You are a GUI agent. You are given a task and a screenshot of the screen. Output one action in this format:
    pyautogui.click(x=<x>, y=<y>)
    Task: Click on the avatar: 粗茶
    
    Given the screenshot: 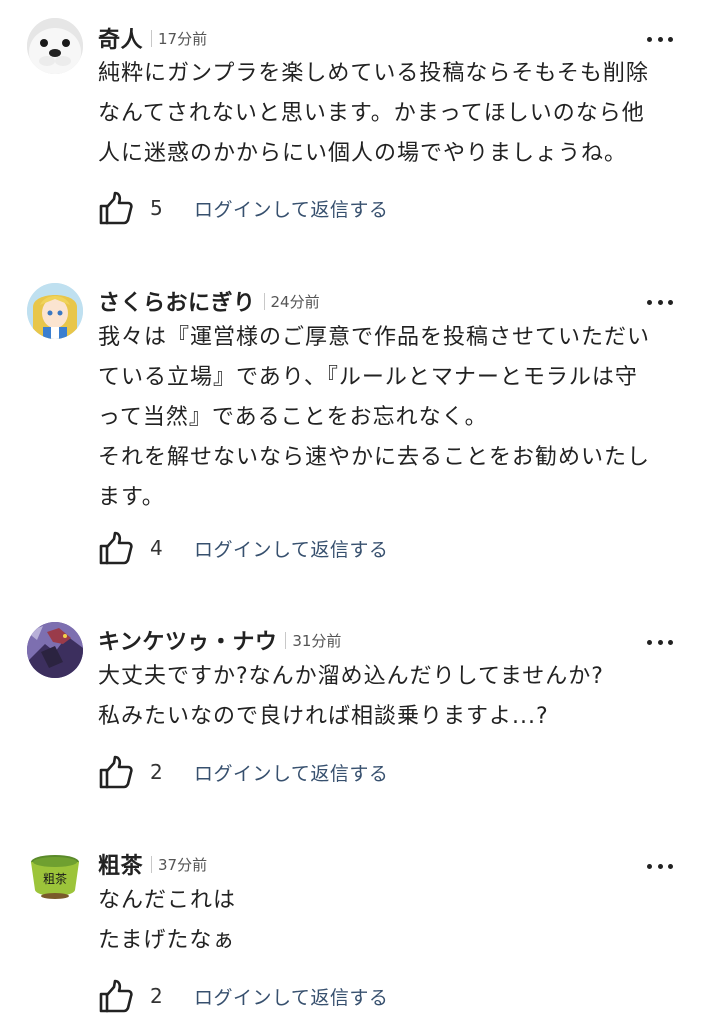 What is the action you would take?
    pyautogui.click(x=55, y=874)
    